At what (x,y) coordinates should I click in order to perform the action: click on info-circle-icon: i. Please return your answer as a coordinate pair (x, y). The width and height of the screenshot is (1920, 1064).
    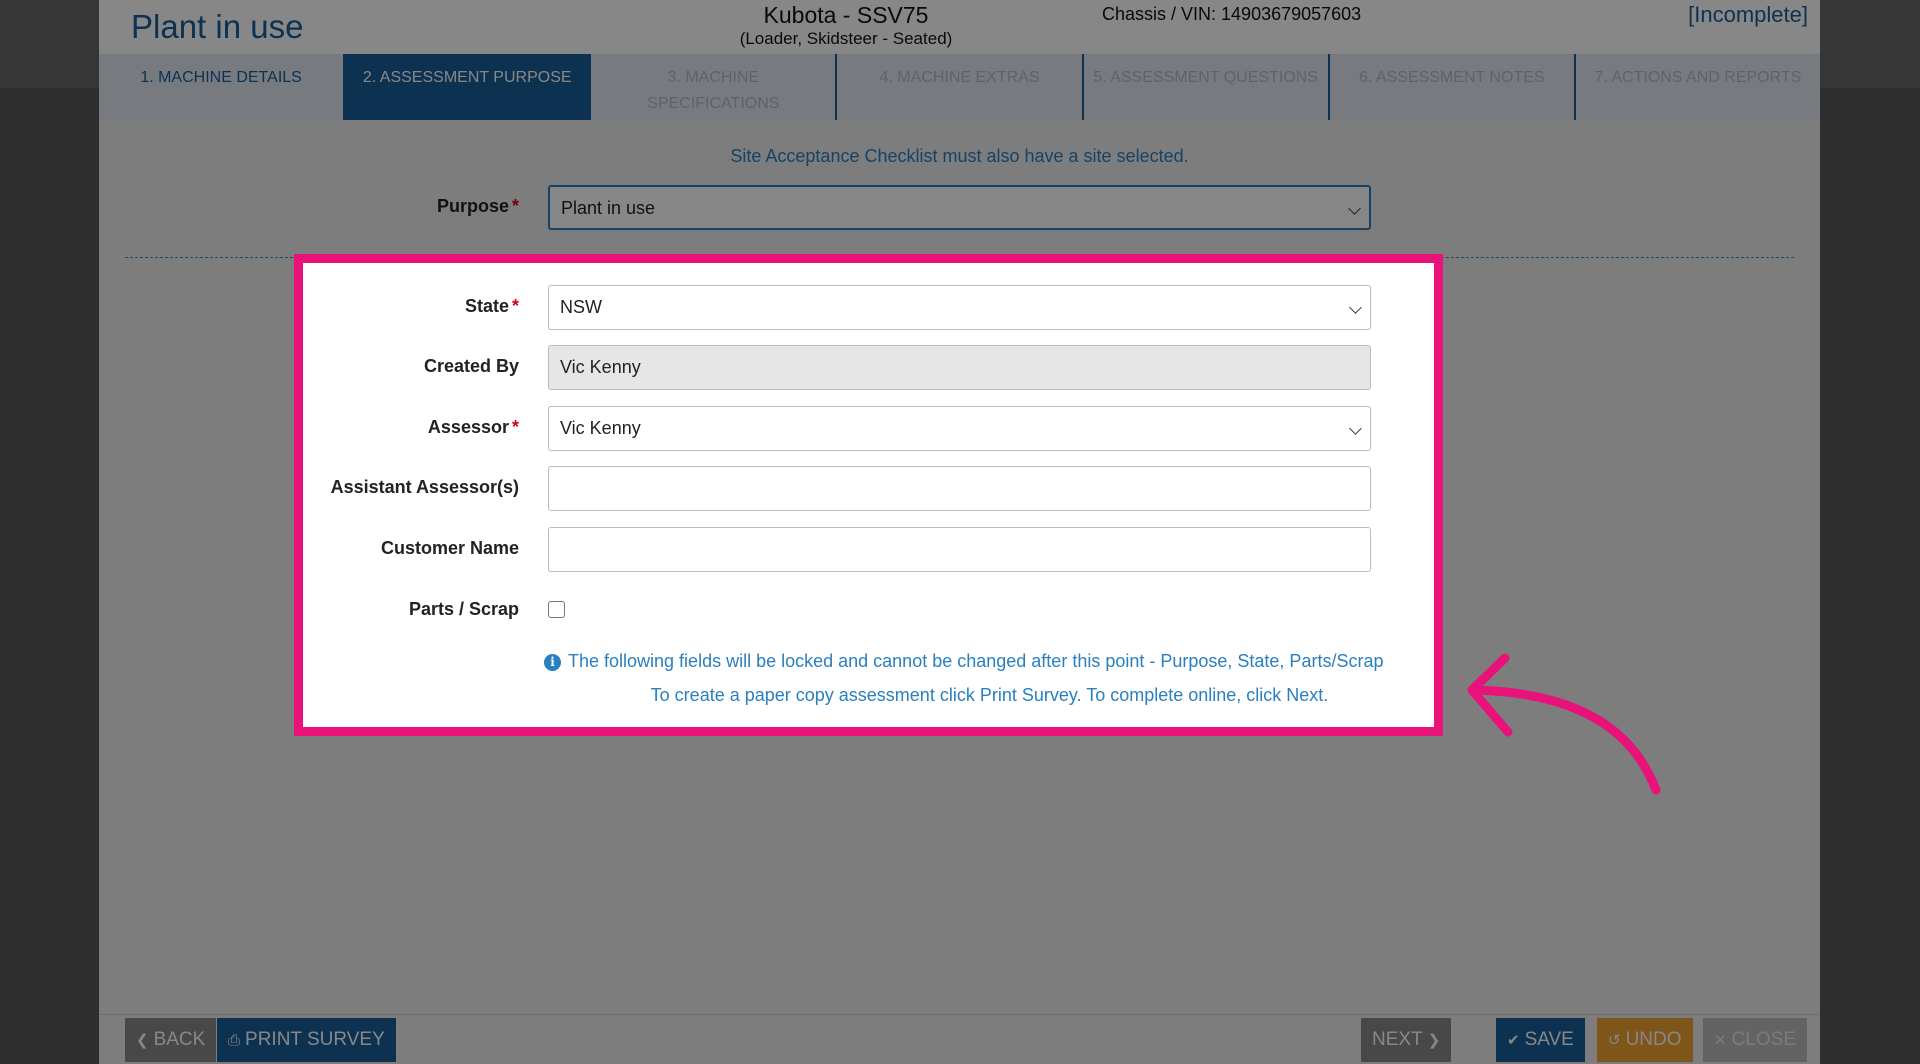
    Looking at the image, I should click on (552, 662).